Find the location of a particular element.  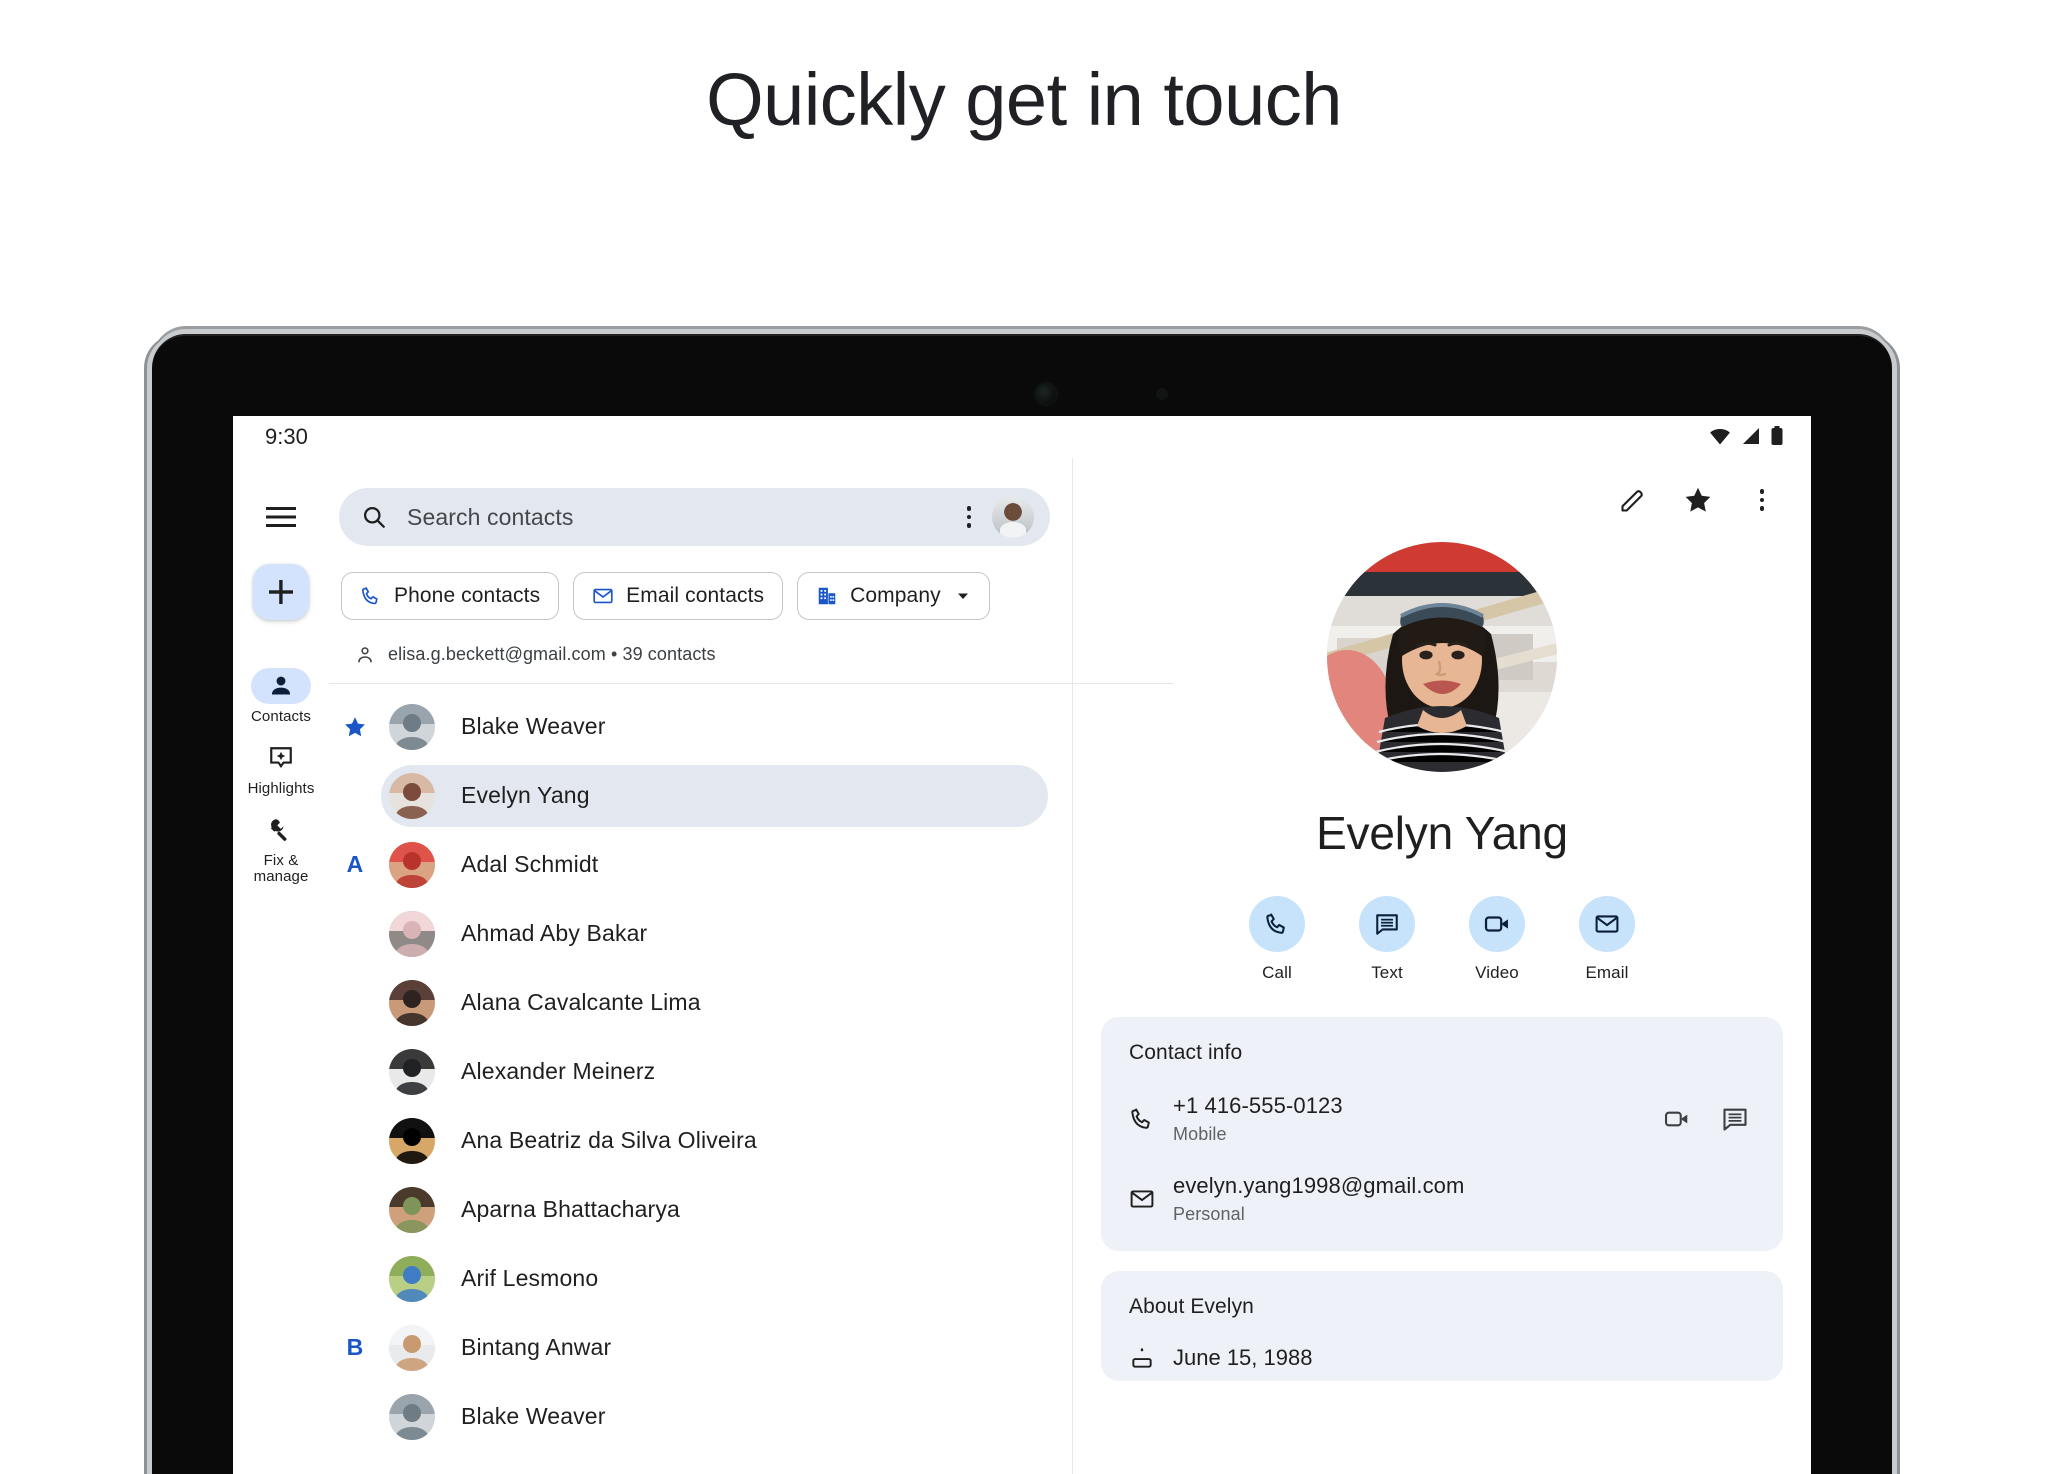

highlights-sparkle-icon is located at coordinates (281, 758).